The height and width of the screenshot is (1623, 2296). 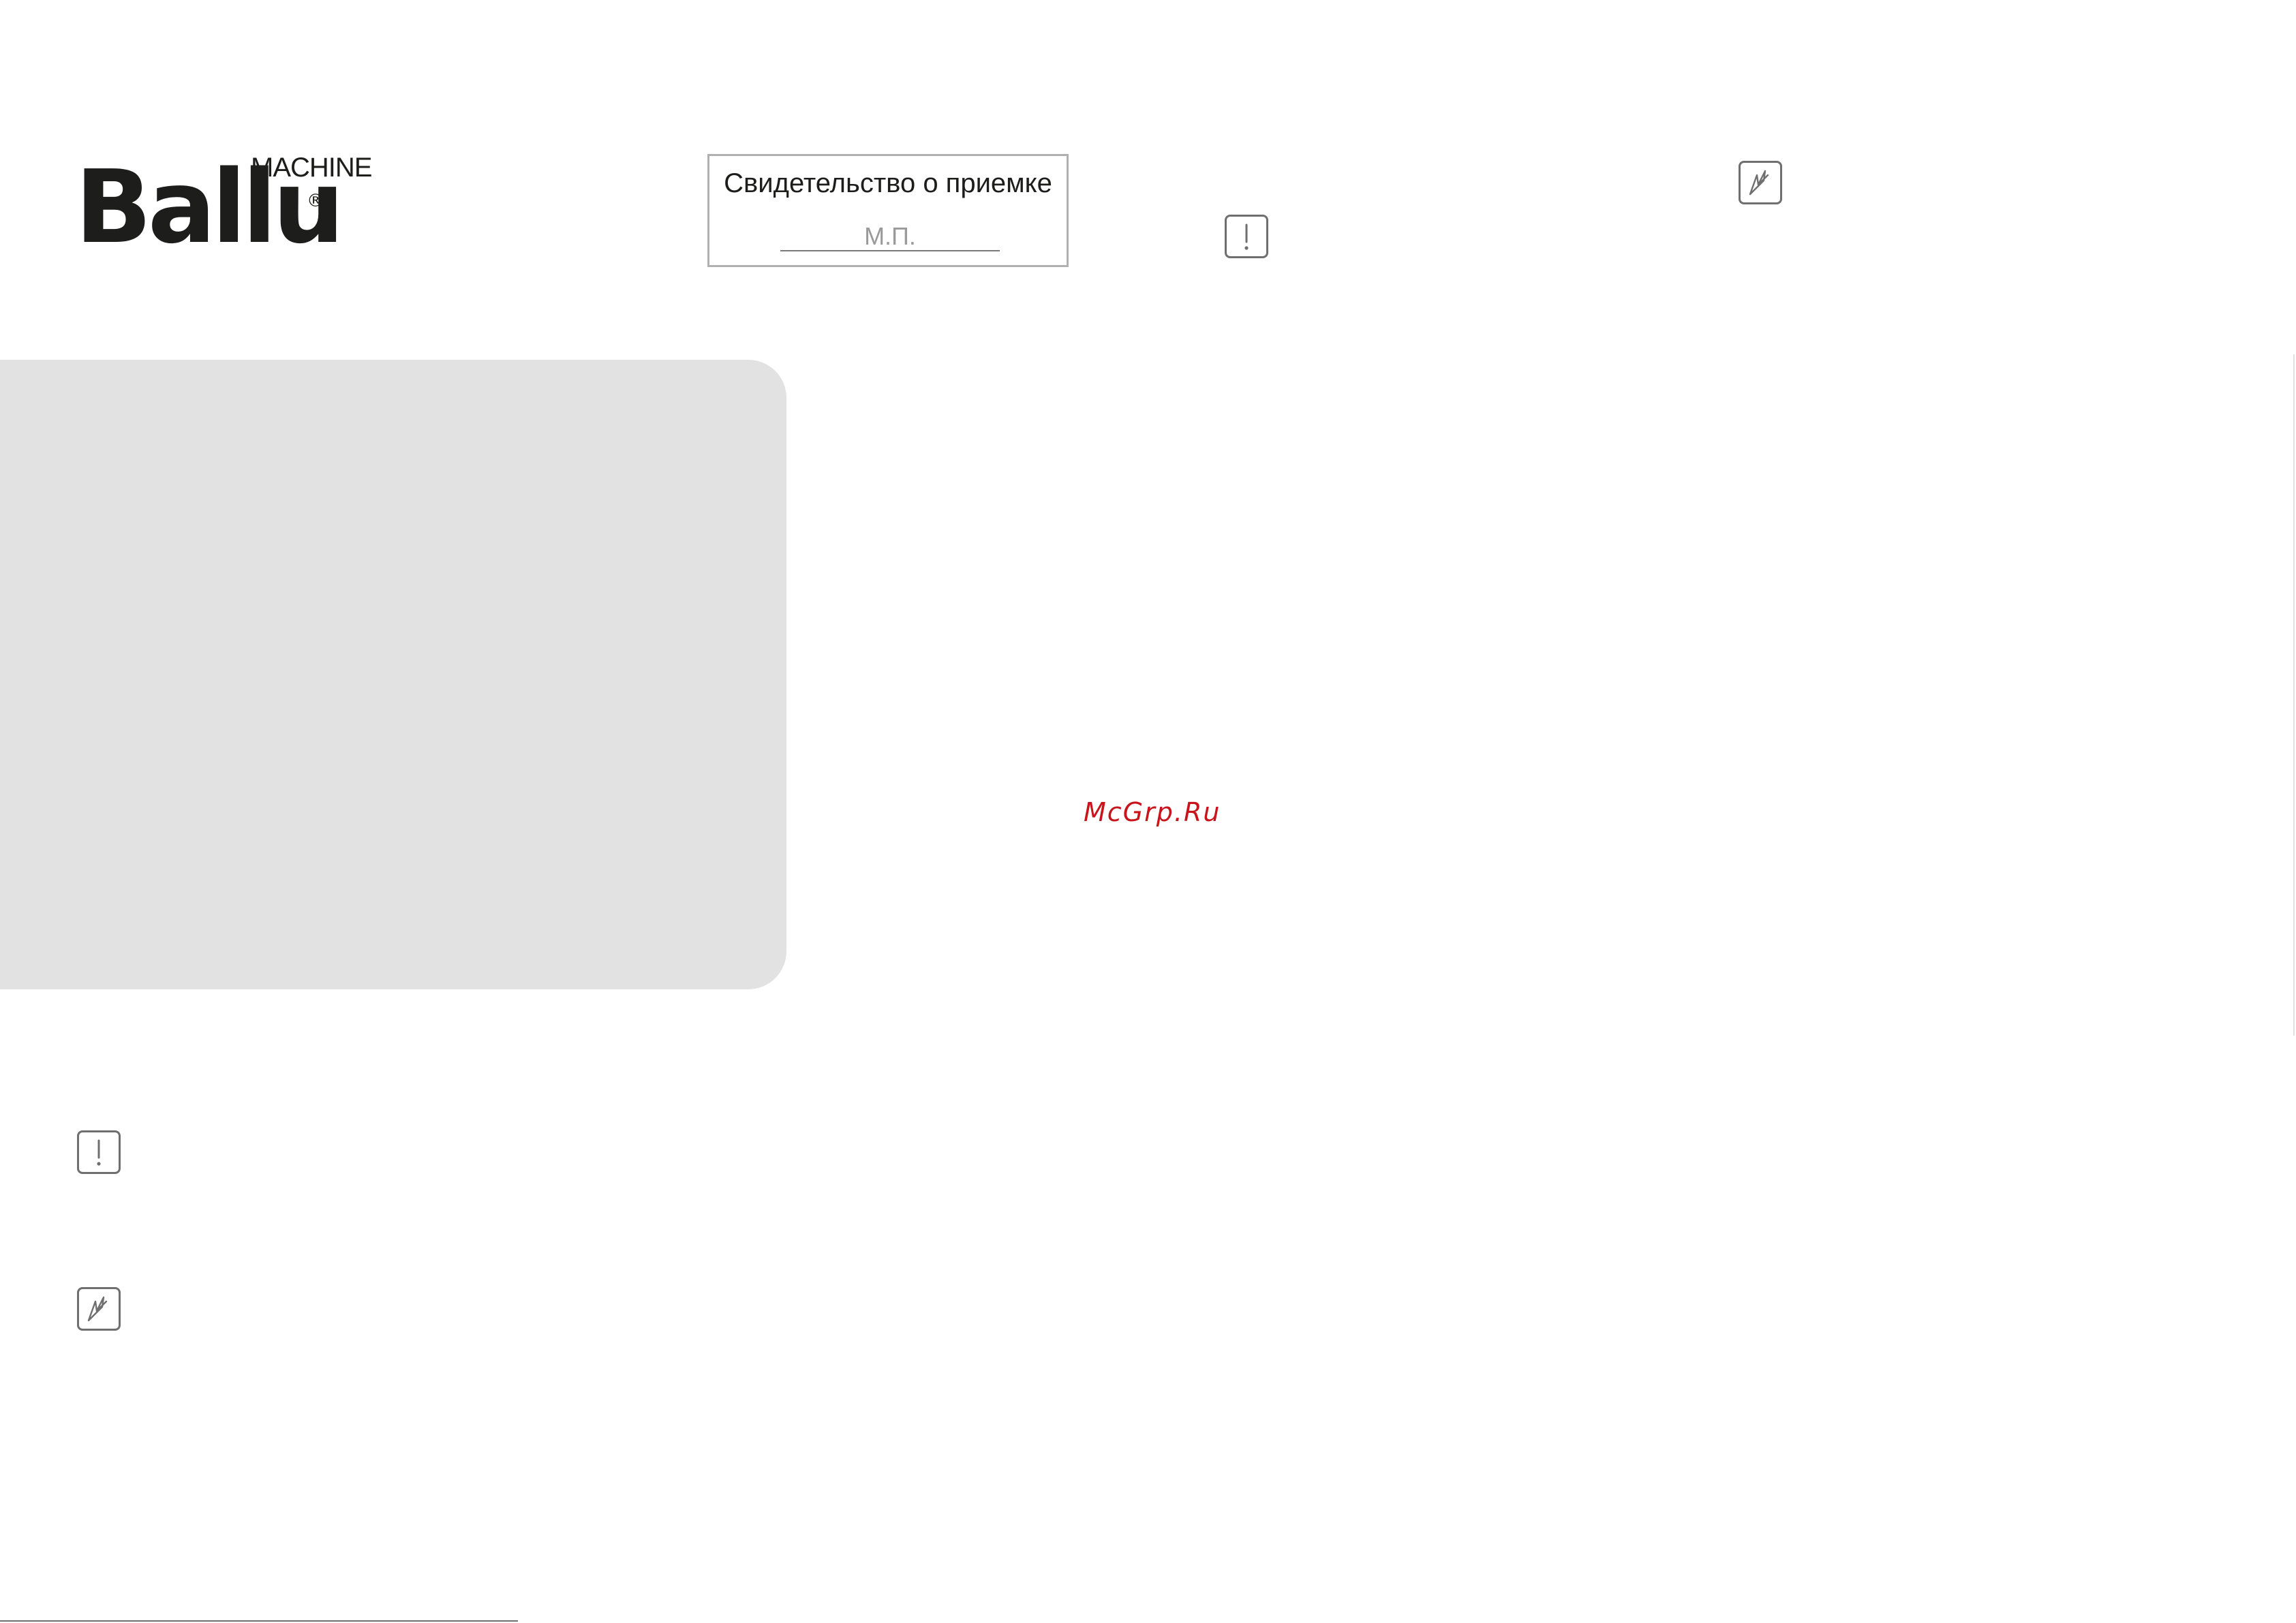 I want to click on logo-registered-mark: ®, so click(x=315, y=201).